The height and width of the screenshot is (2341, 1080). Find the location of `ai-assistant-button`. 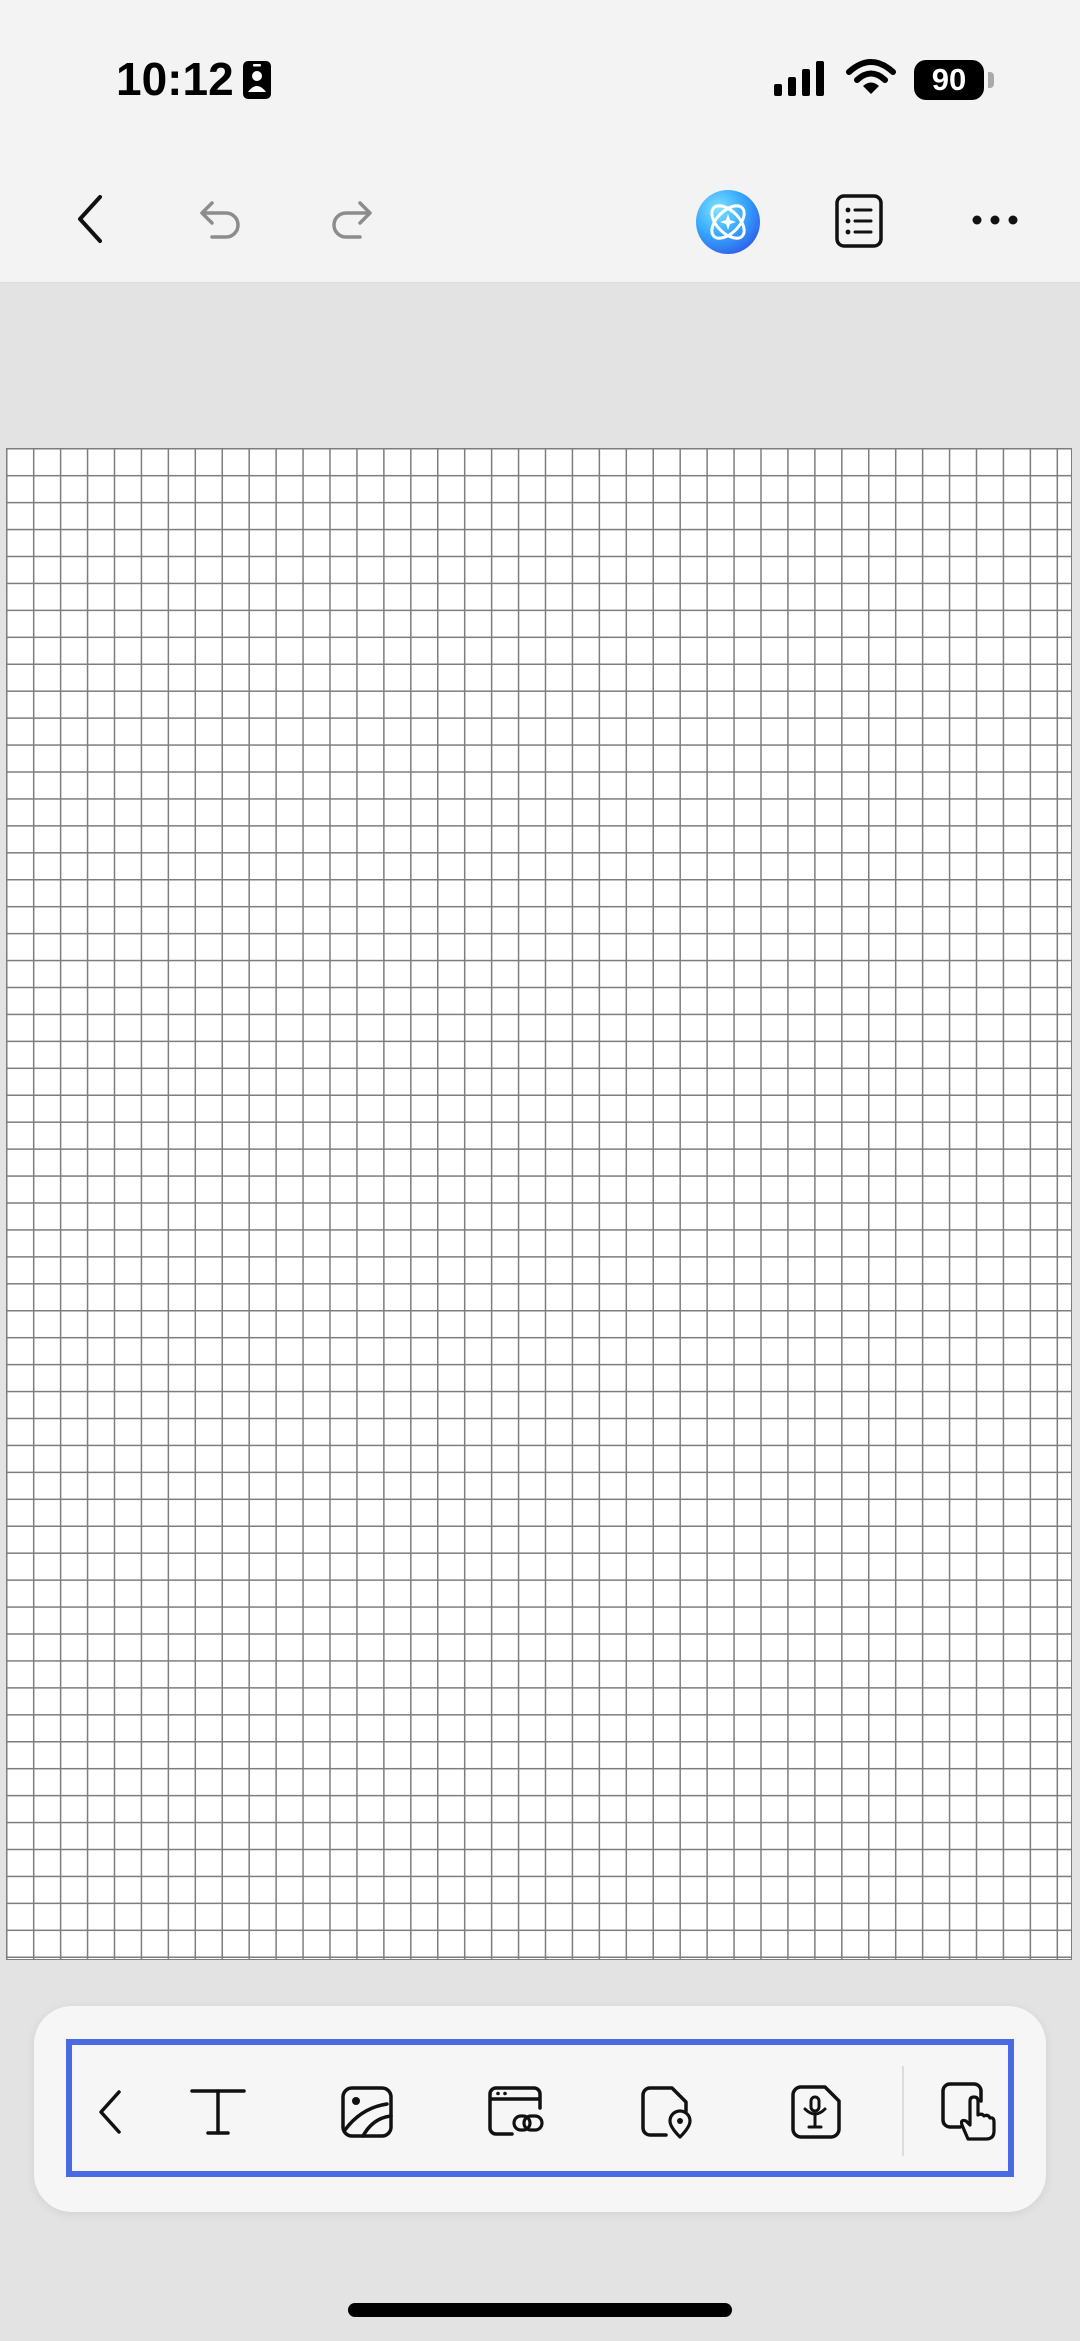

ai-assistant-button is located at coordinates (728, 222).